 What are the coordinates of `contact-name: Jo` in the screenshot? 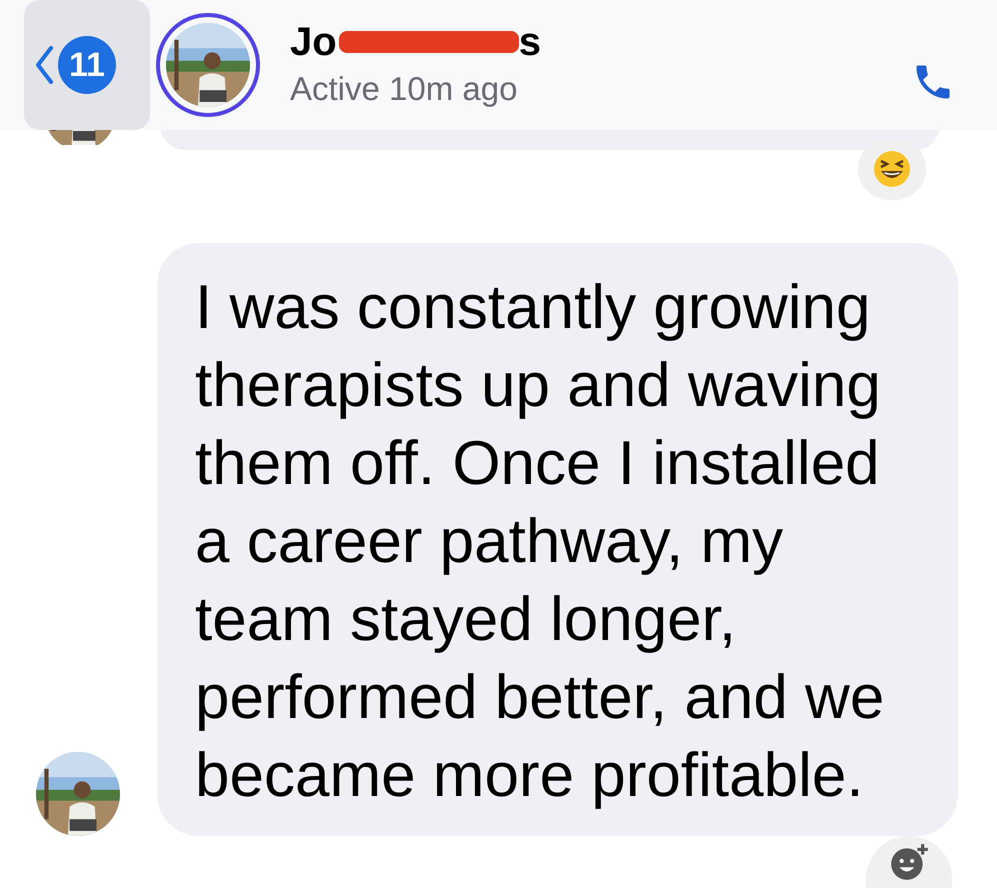 It's located at (313, 42).